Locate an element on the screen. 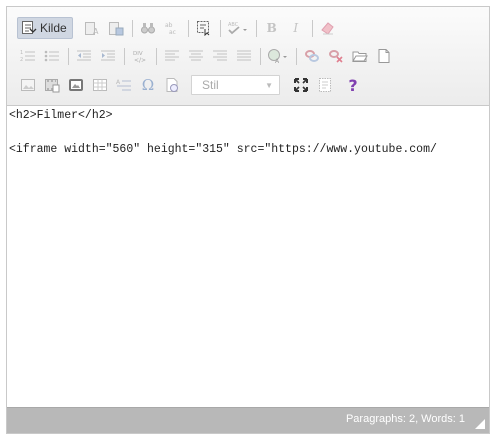 The width and height of the screenshot is (501, 443). table-button is located at coordinates (100, 85).